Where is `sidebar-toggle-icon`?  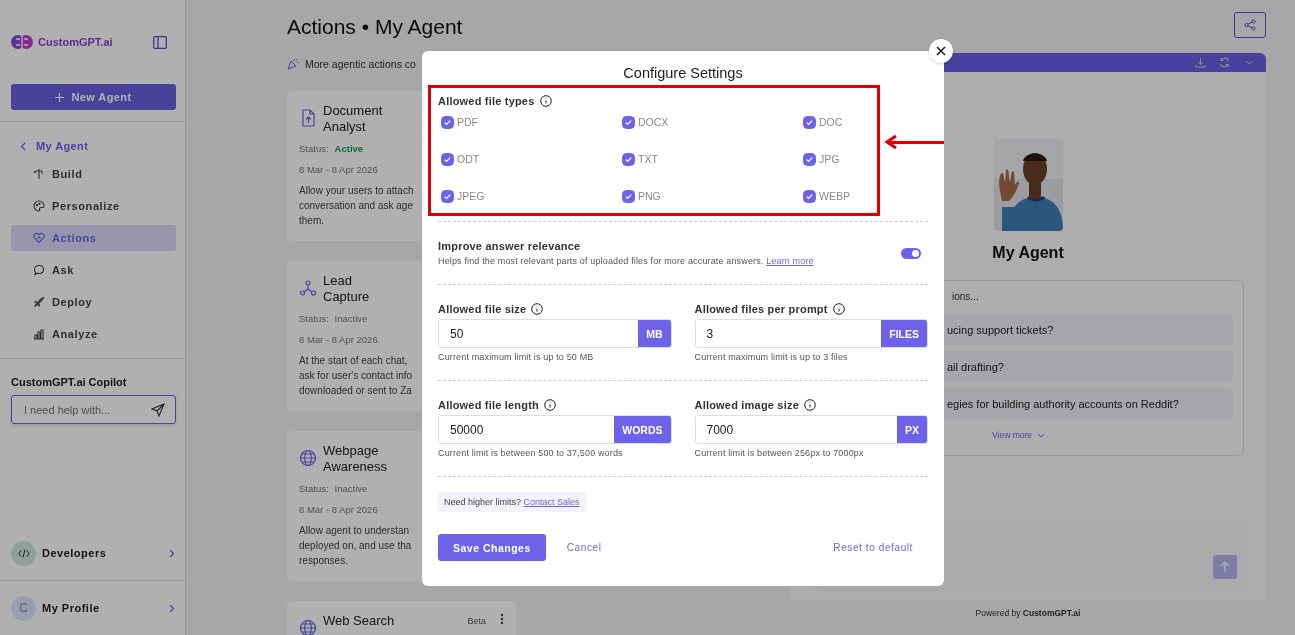
sidebar-toggle-icon is located at coordinates (160, 42).